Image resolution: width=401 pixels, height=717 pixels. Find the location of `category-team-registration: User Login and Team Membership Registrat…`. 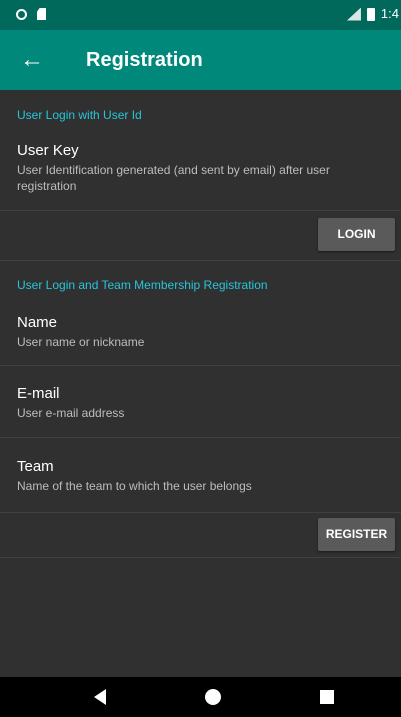

category-team-registration: User Login and Team Membership Registrat… is located at coordinates (142, 285).